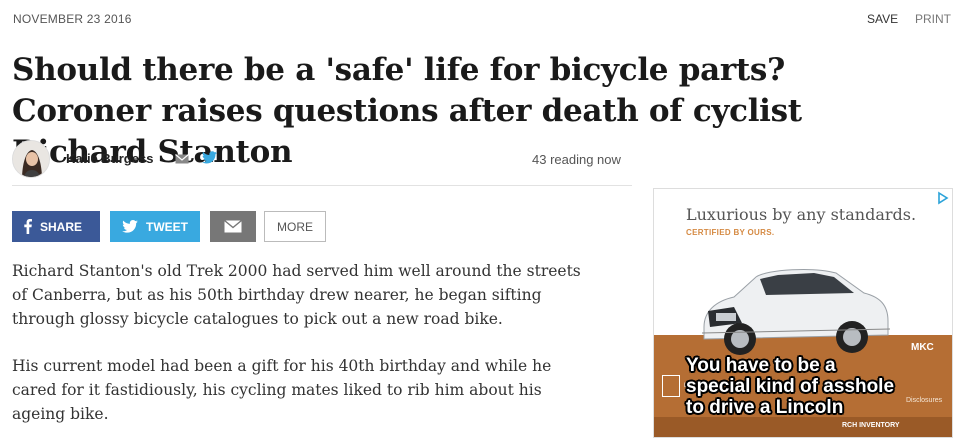  I want to click on save-button: SAVE, so click(882, 19).